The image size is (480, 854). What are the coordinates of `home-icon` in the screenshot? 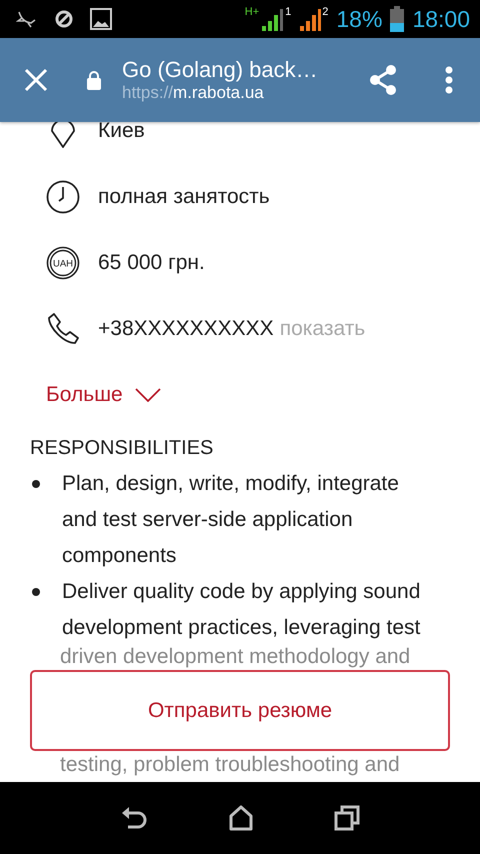 It's located at (240, 818).